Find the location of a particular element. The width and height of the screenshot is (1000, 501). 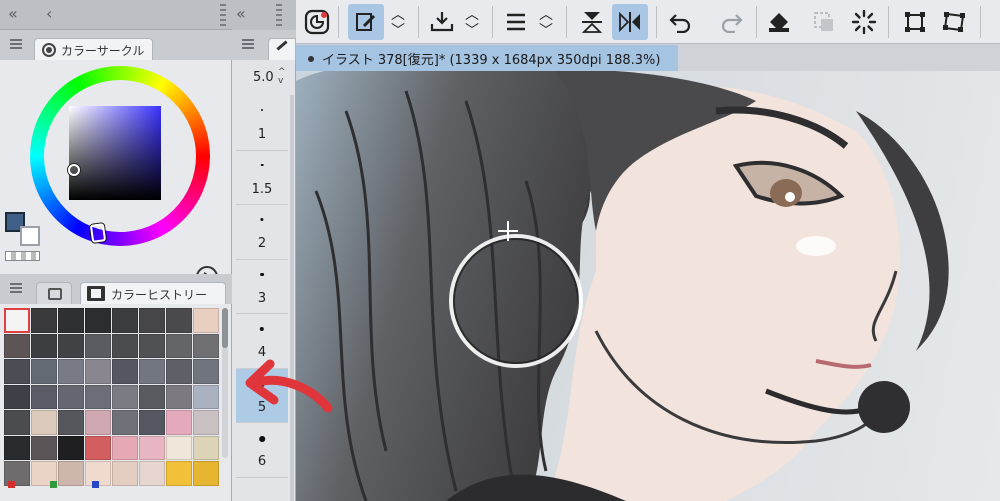

tab-color-circle: カラーサークル is located at coordinates (94, 49).